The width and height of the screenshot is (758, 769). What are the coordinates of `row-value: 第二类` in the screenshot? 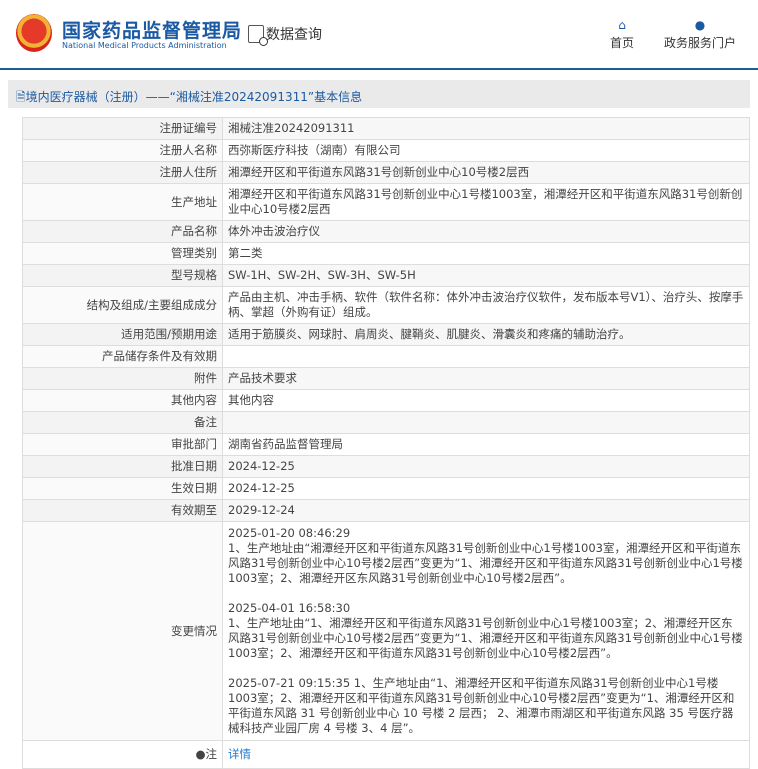 It's located at (486, 253).